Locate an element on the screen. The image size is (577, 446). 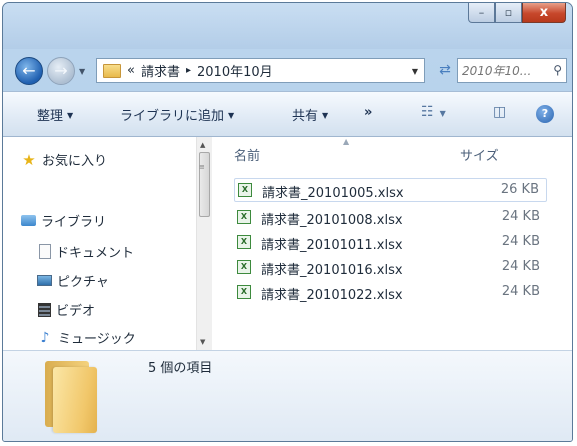
sidebar-item-label: ドキュメント is located at coordinates (95, 253).